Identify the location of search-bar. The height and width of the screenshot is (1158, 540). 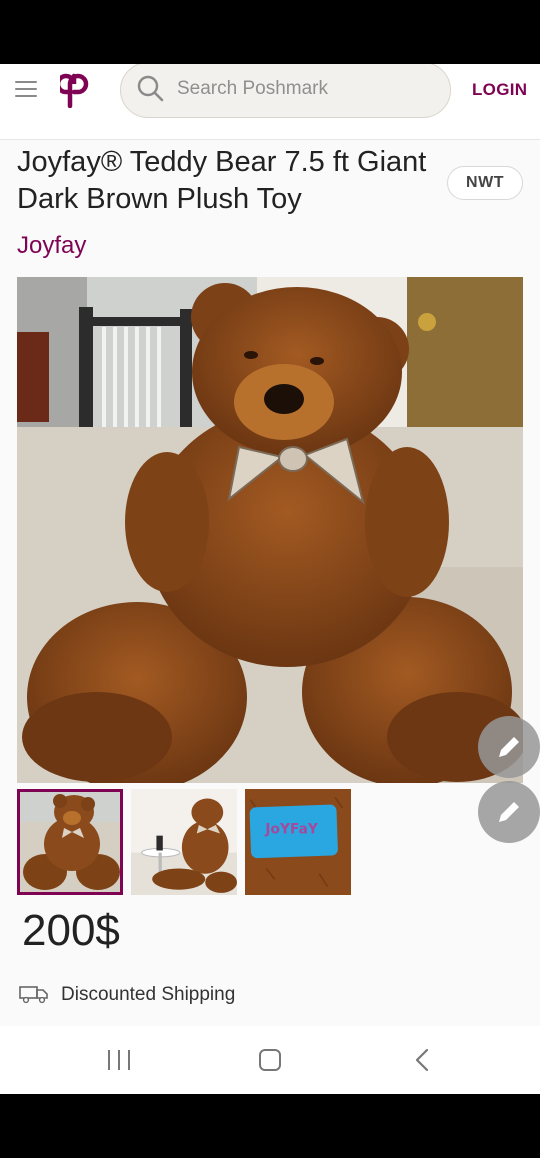
(285, 91).